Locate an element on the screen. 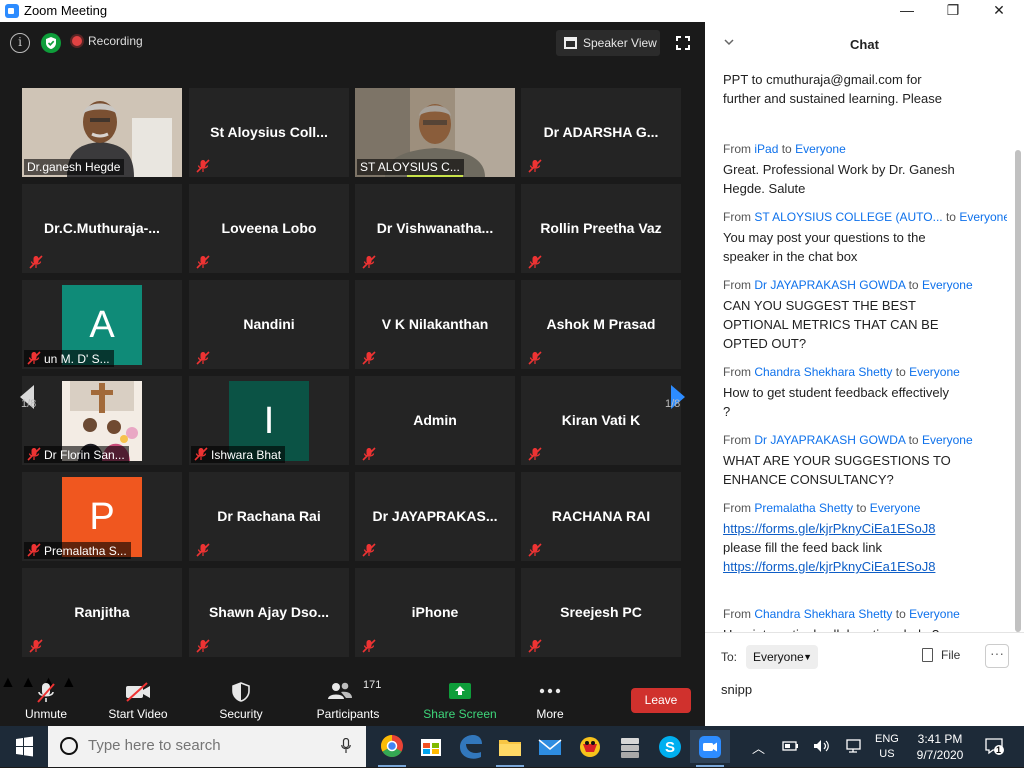  encryption-shield-icon is located at coordinates (51, 43).